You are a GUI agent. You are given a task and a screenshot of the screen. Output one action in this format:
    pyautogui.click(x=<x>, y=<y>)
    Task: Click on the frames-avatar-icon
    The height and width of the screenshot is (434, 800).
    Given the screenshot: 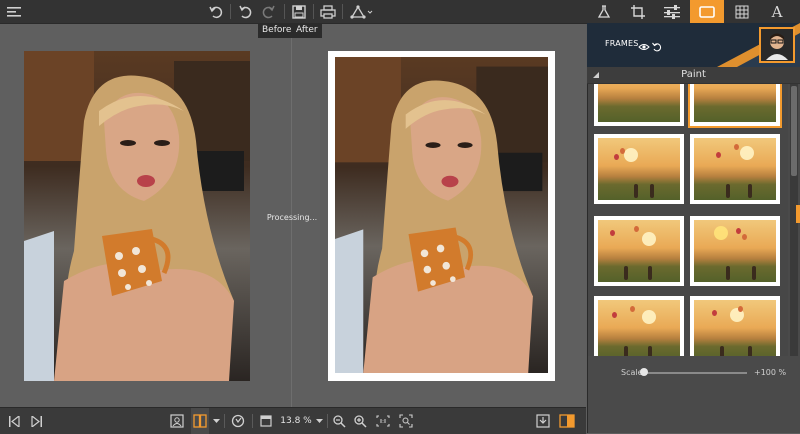 What is the action you would take?
    pyautogui.click(x=777, y=45)
    